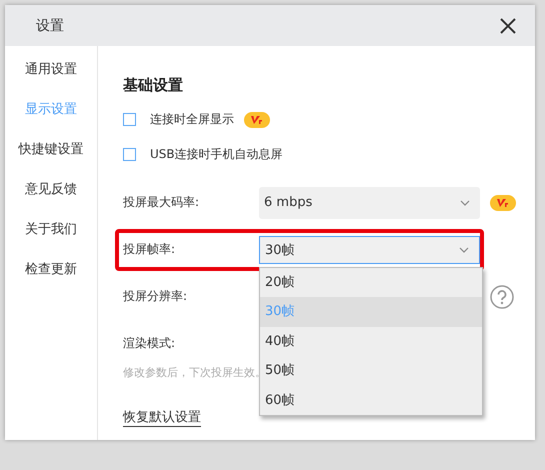  Describe the element at coordinates (371, 341) in the screenshot. I see `dropdown-option: 40帧` at that location.